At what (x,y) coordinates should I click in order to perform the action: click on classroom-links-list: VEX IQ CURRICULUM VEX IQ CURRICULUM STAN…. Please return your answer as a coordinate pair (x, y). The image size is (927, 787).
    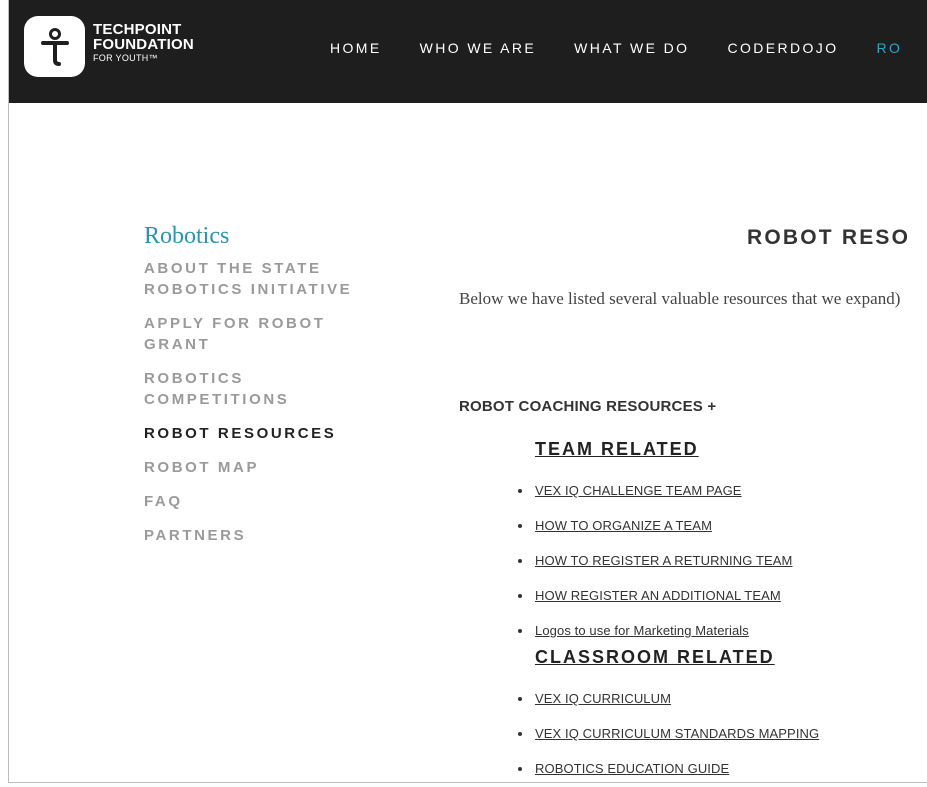
    Looking at the image, I should click on (667, 736).